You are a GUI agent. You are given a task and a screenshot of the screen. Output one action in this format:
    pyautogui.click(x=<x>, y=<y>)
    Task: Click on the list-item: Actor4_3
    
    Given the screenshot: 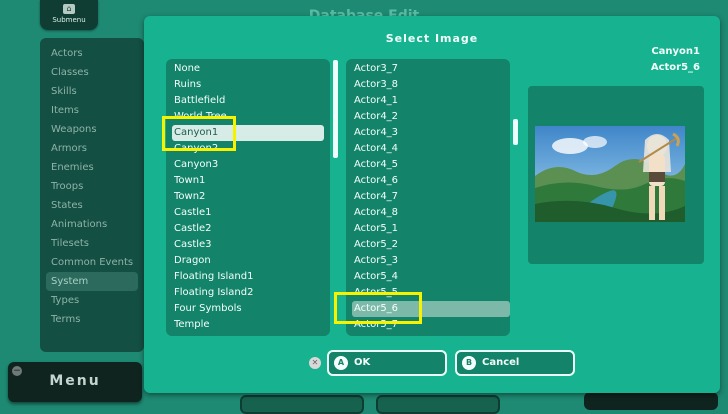 What is the action you would take?
    pyautogui.click(x=431, y=133)
    